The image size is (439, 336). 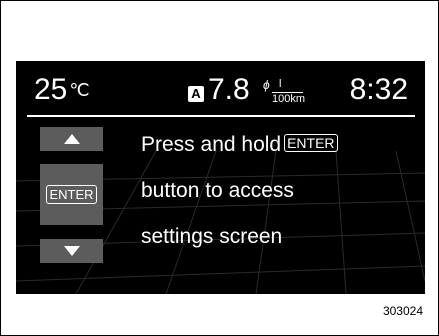 I want to click on enter-button: ENTER, so click(x=71, y=194).